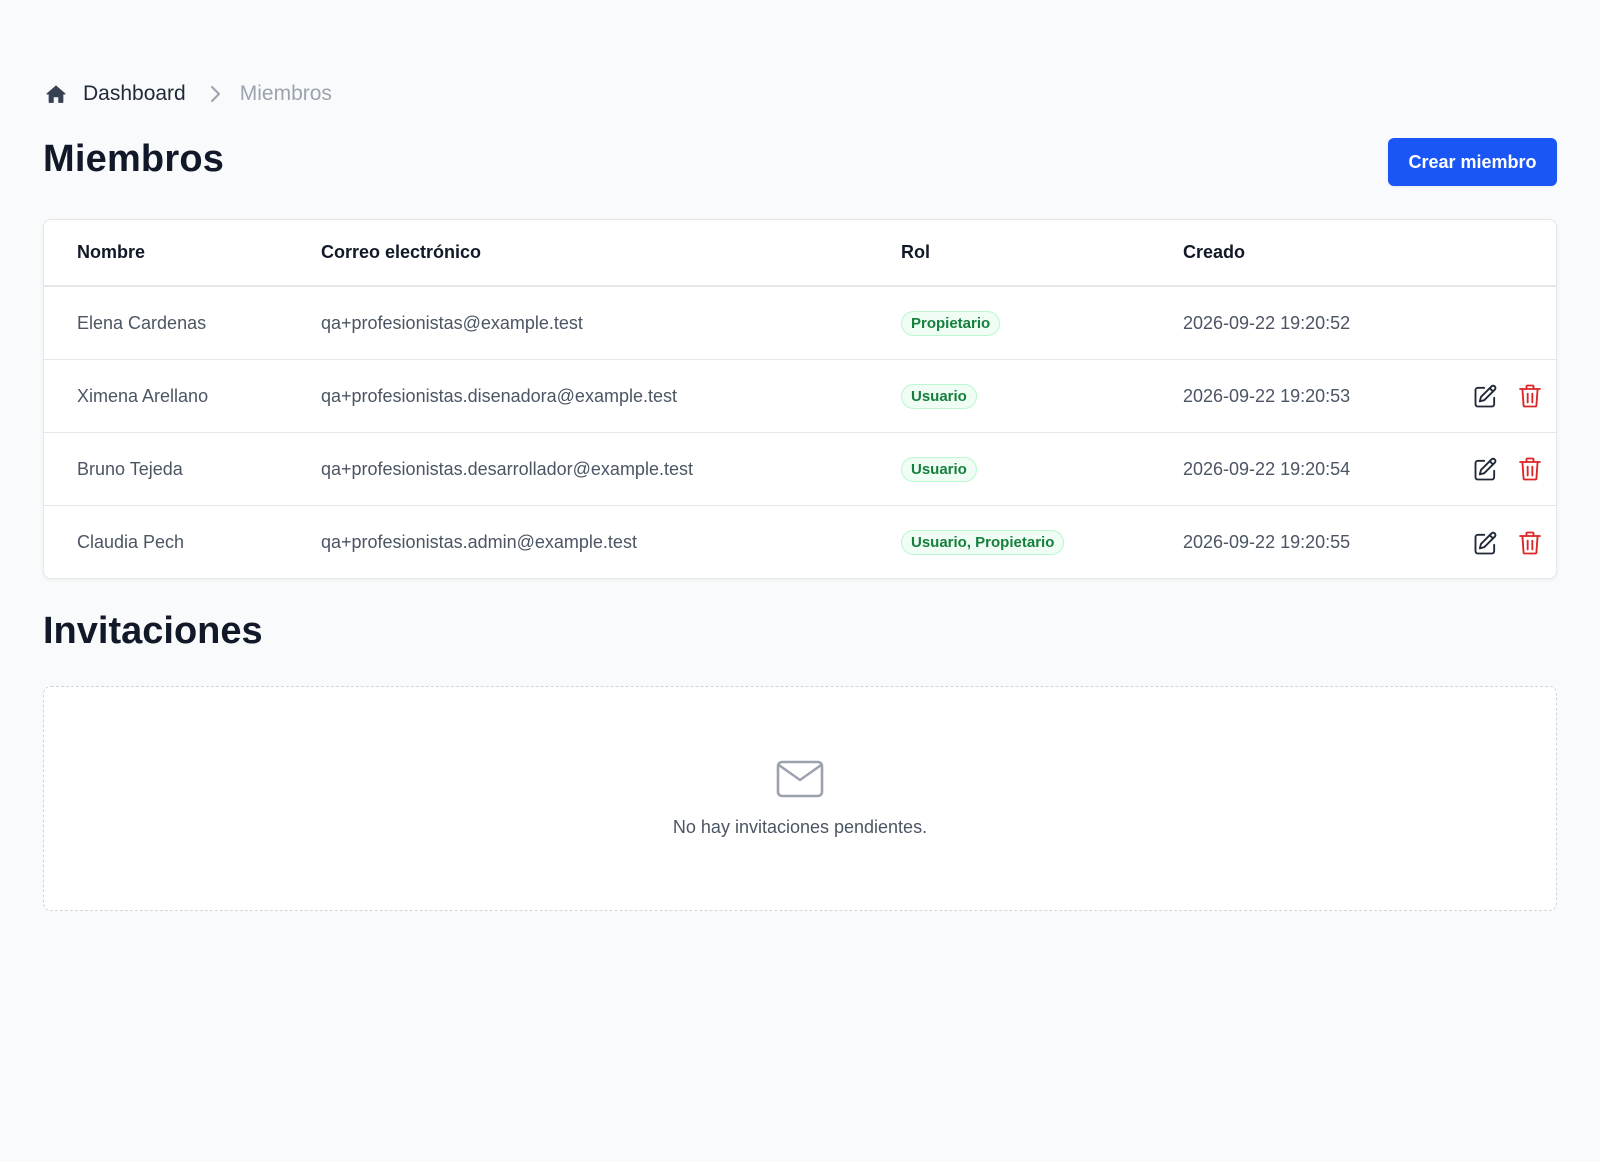 The height and width of the screenshot is (1162, 1600). What do you see at coordinates (134, 94) in the screenshot?
I see `breadcrumb-dashboard-link: Dashboard` at bounding box center [134, 94].